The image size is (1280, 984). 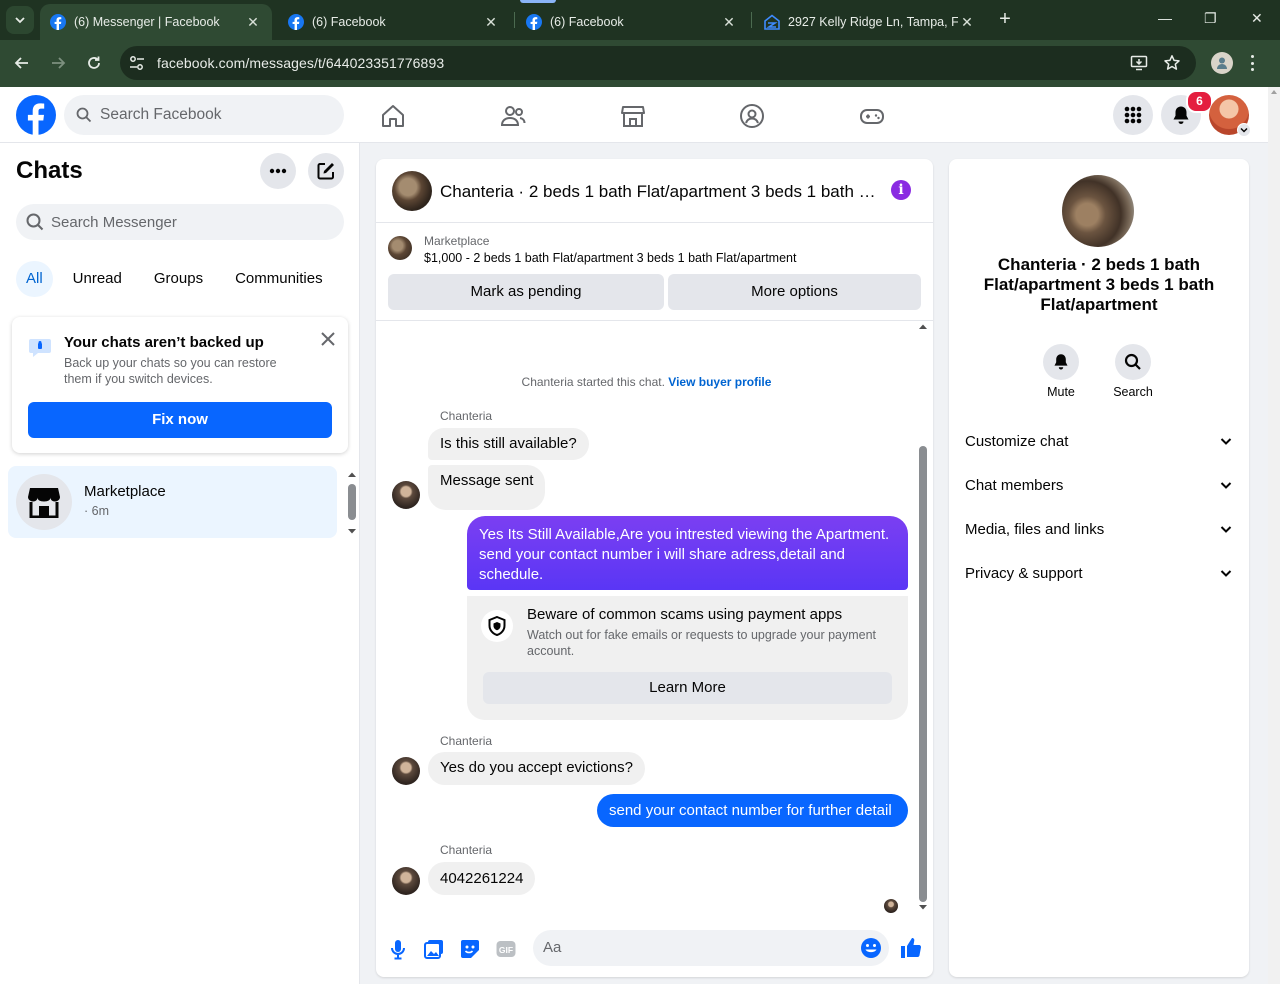 I want to click on message-bubble-incoming: 4042261224, so click(x=482, y=878).